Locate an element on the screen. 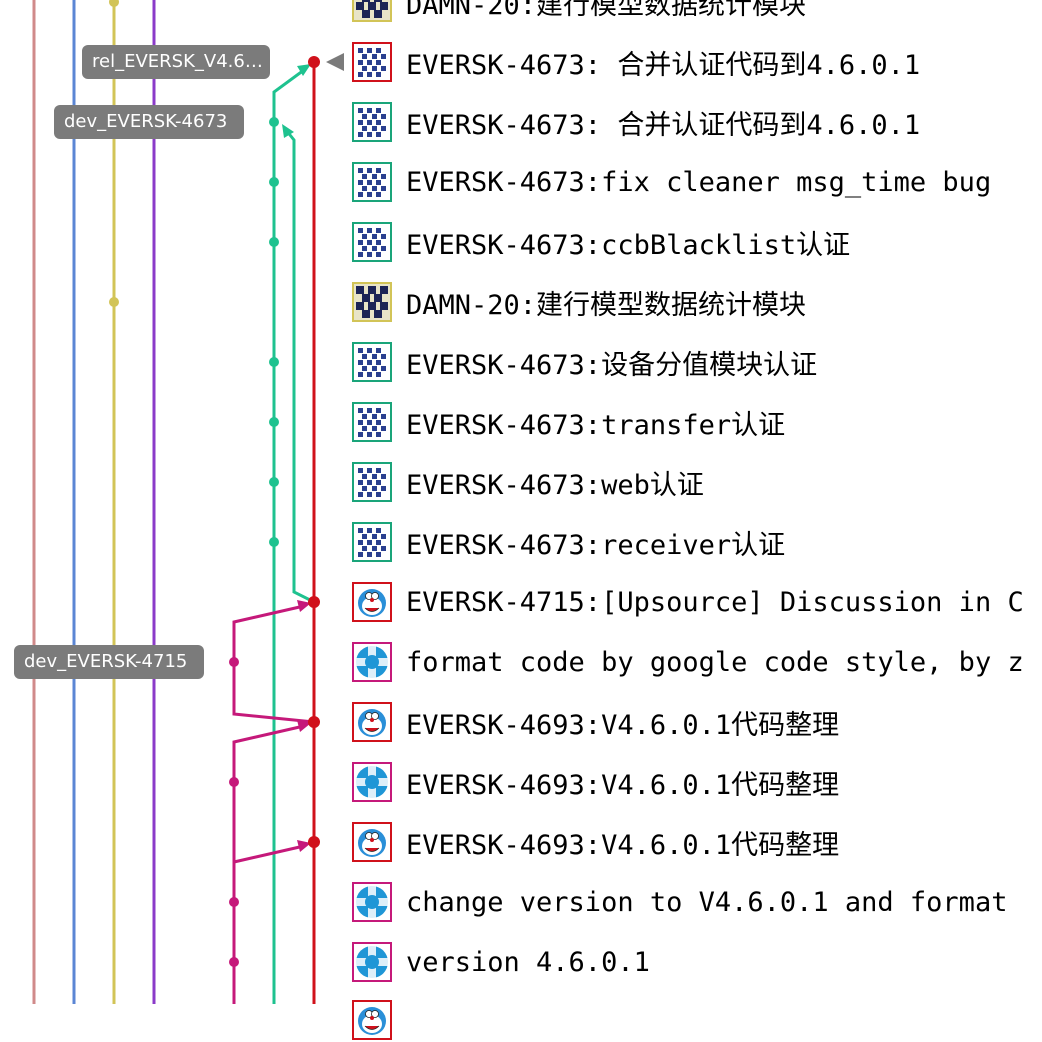 This screenshot has width=1042, height=1042. commit-message: version 4.6.0.1 is located at coordinates (528, 962).